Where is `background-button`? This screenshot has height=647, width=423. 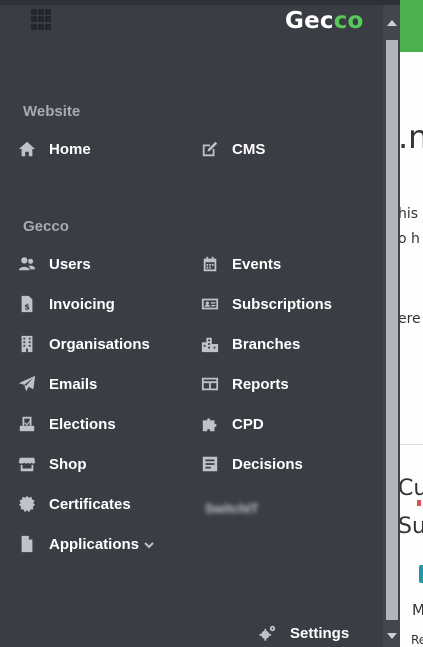
background-button is located at coordinates (421, 574).